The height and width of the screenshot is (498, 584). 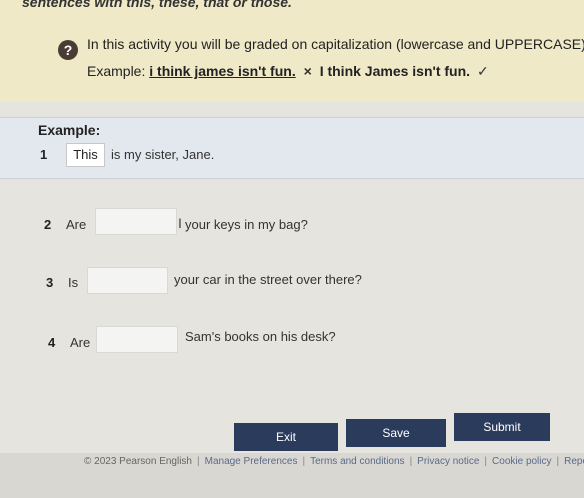 What do you see at coordinates (251, 461) in the screenshot?
I see `footer-link-manage-preferences: Manage Preferences` at bounding box center [251, 461].